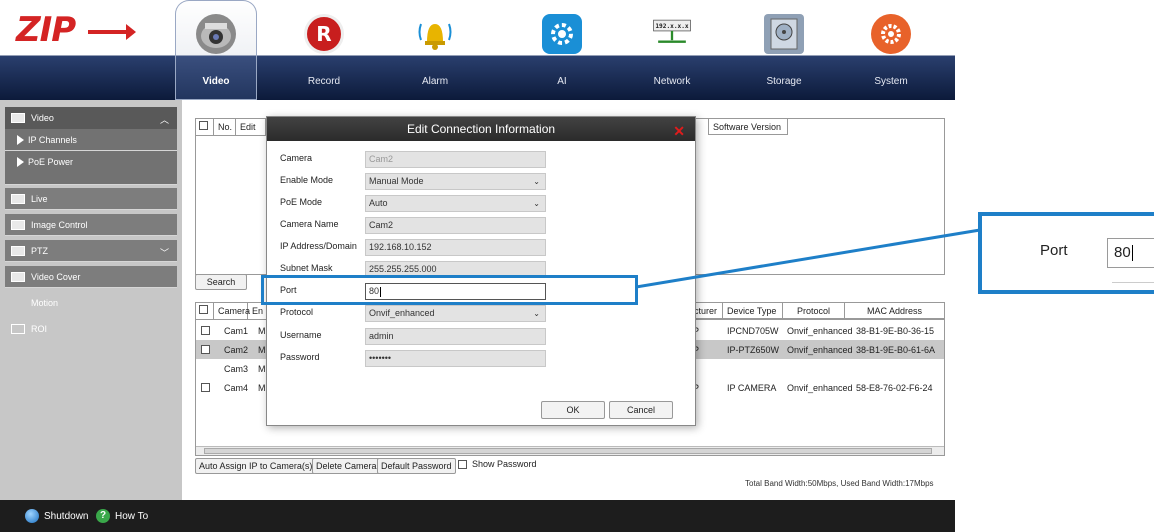 The width and height of the screenshot is (1154, 532). Describe the element at coordinates (455, 203) in the screenshot. I see `poe-mode-select: Auto ⌄` at that location.